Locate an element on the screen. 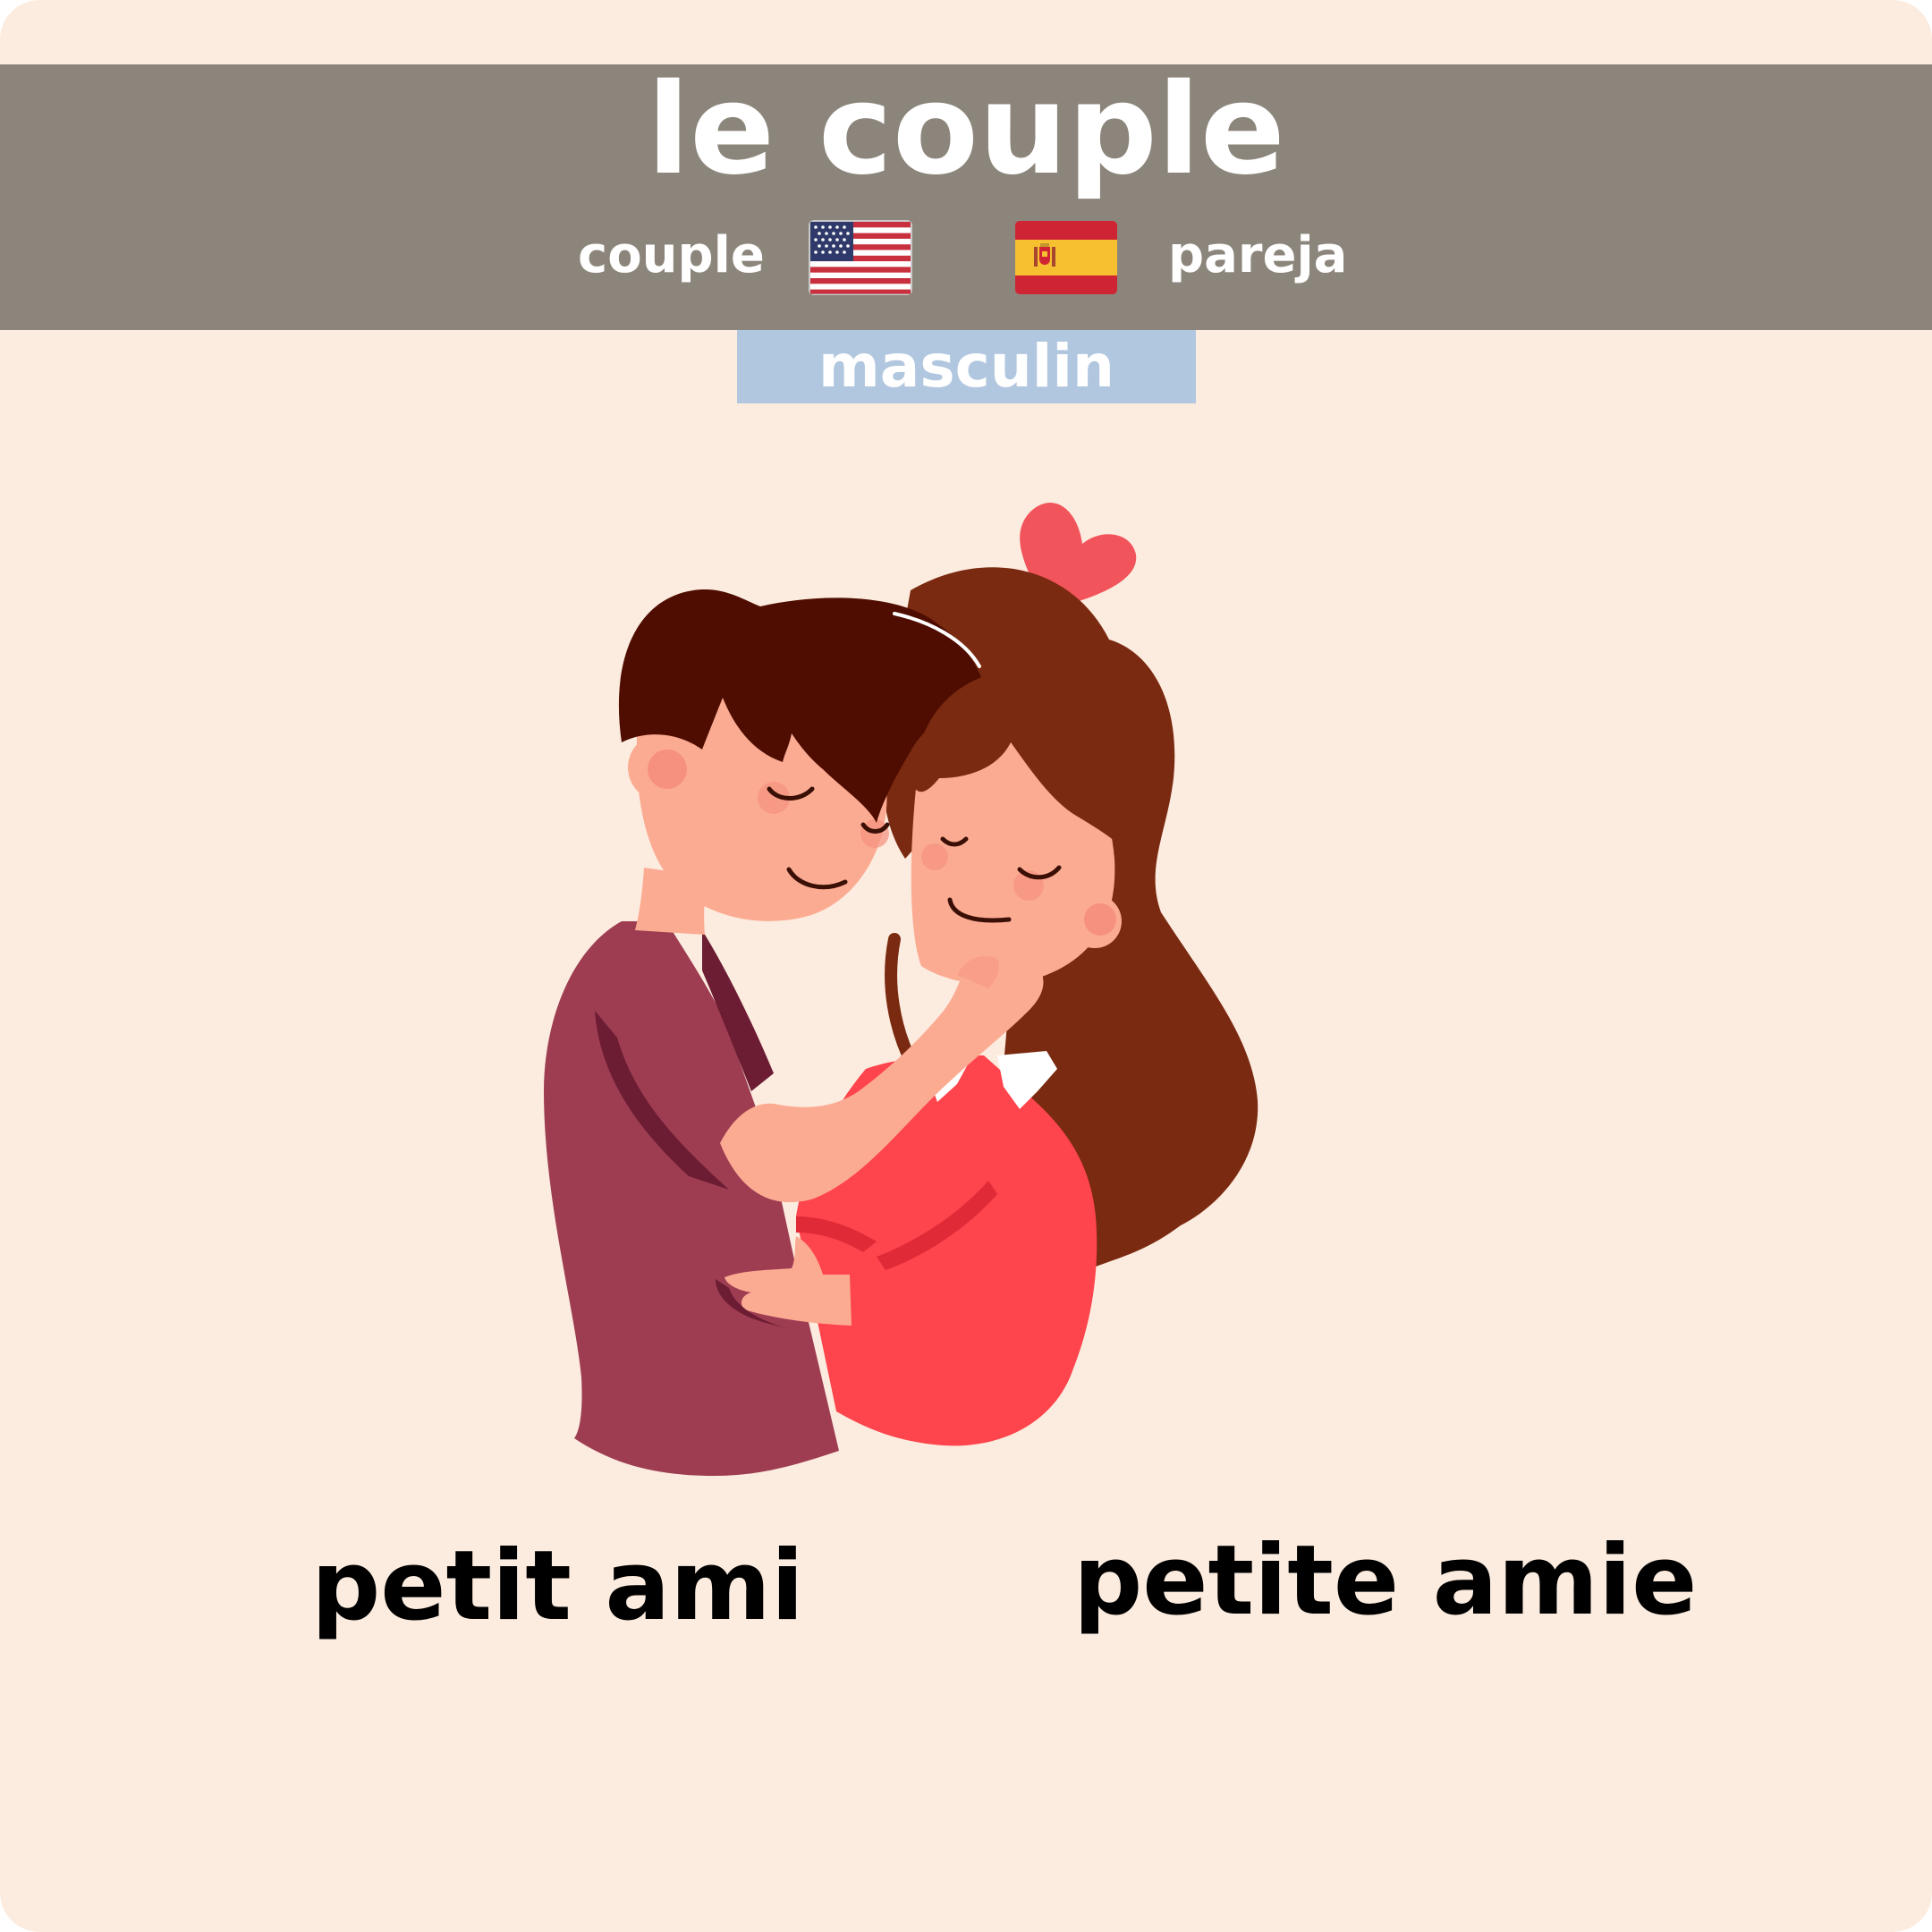  gender-badge: masculin is located at coordinates (966, 366).